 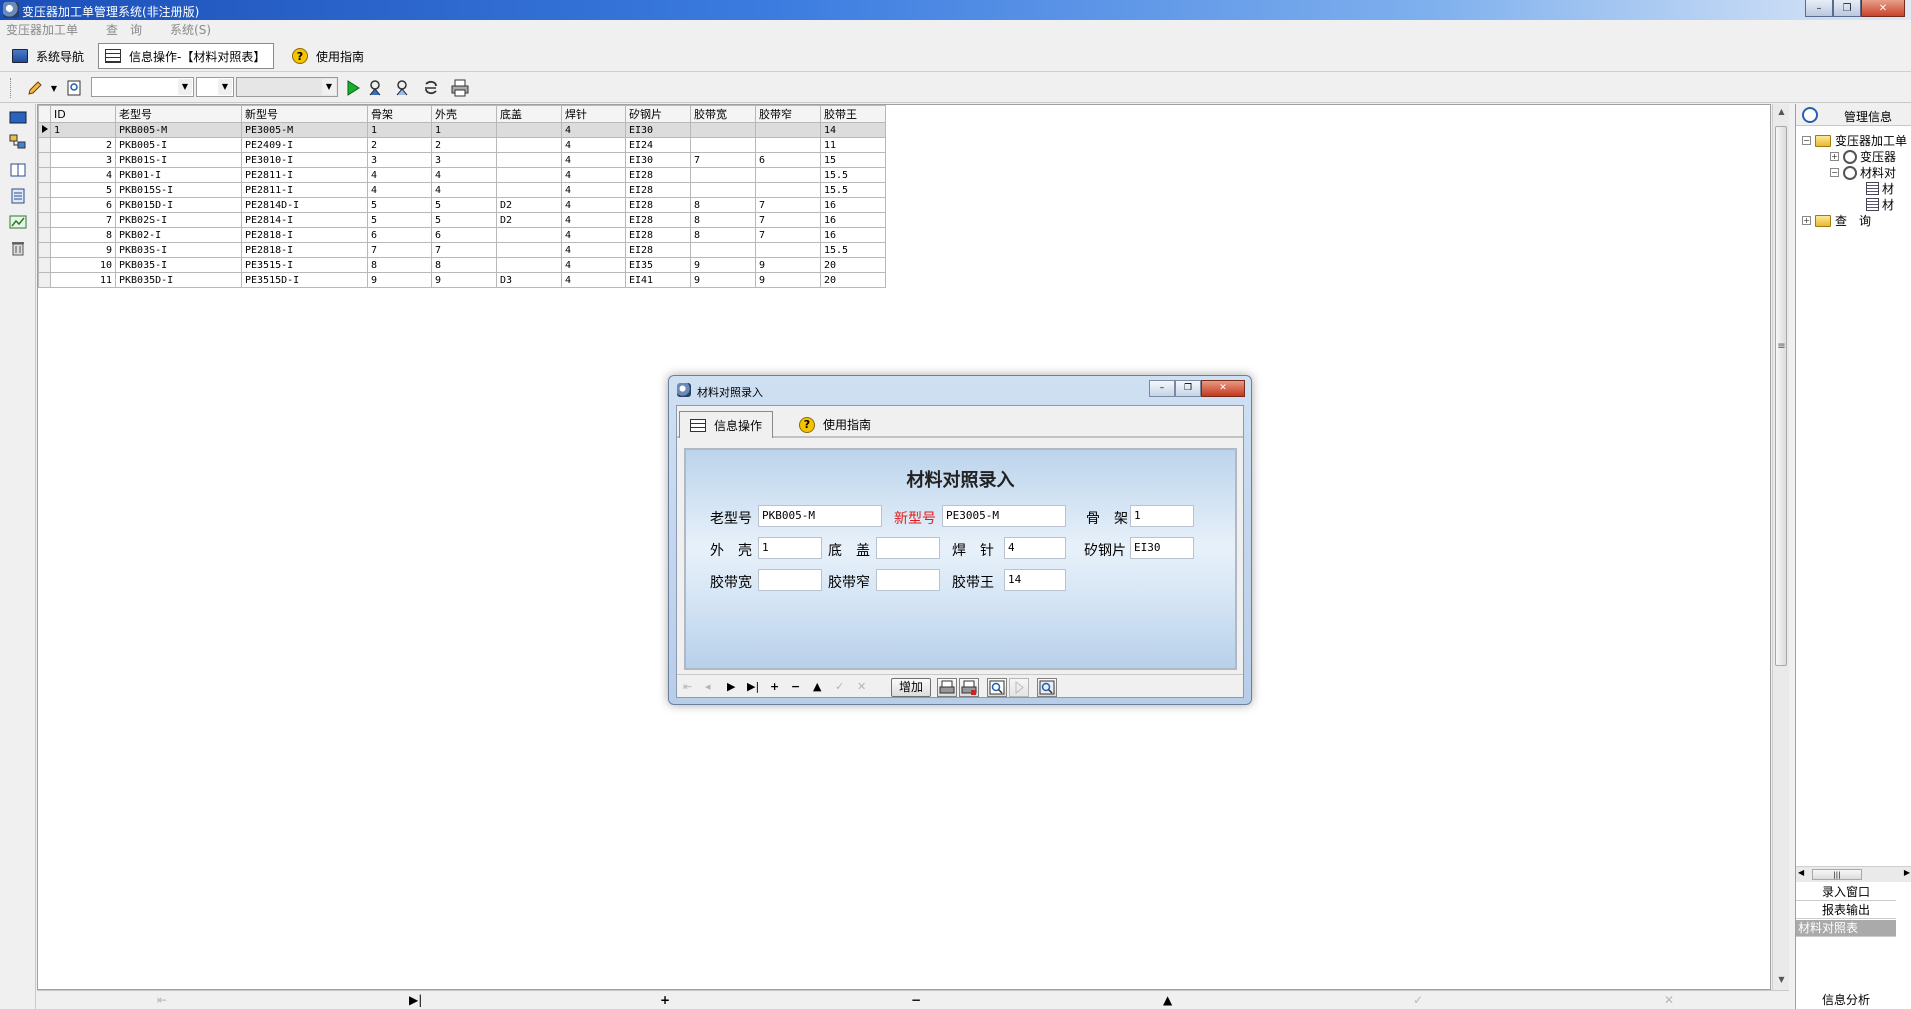 What do you see at coordinates (853, 190) in the screenshot?
I see `cell-tape-king: 15.5` at bounding box center [853, 190].